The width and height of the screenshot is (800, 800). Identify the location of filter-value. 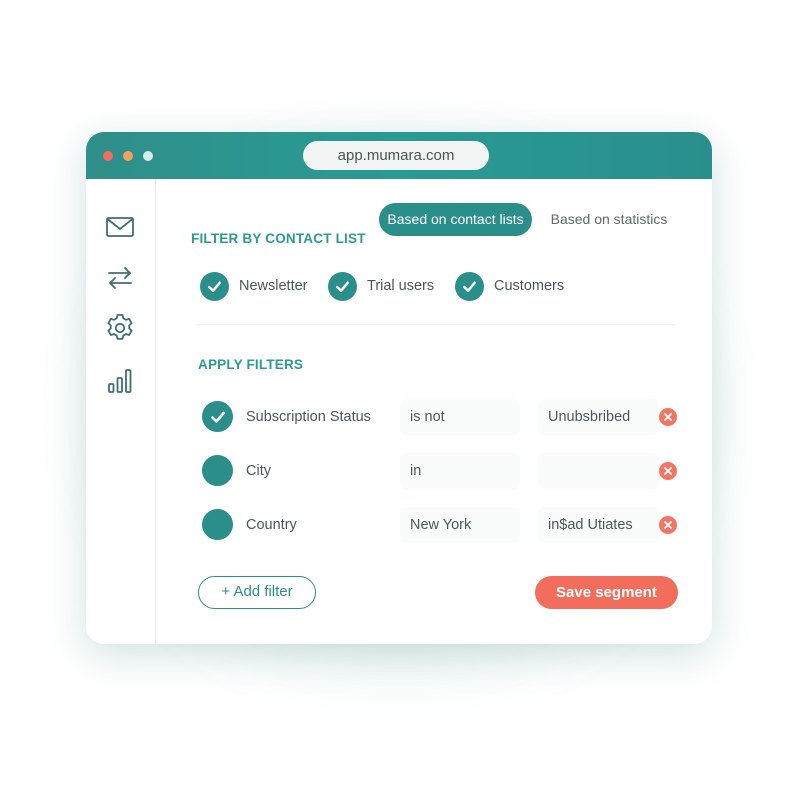
(598, 471).